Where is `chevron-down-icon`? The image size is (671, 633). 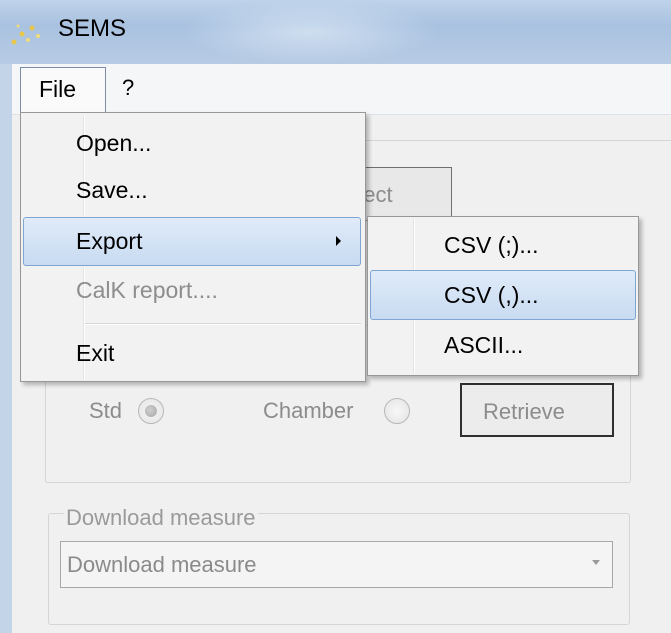 chevron-down-icon is located at coordinates (596, 562).